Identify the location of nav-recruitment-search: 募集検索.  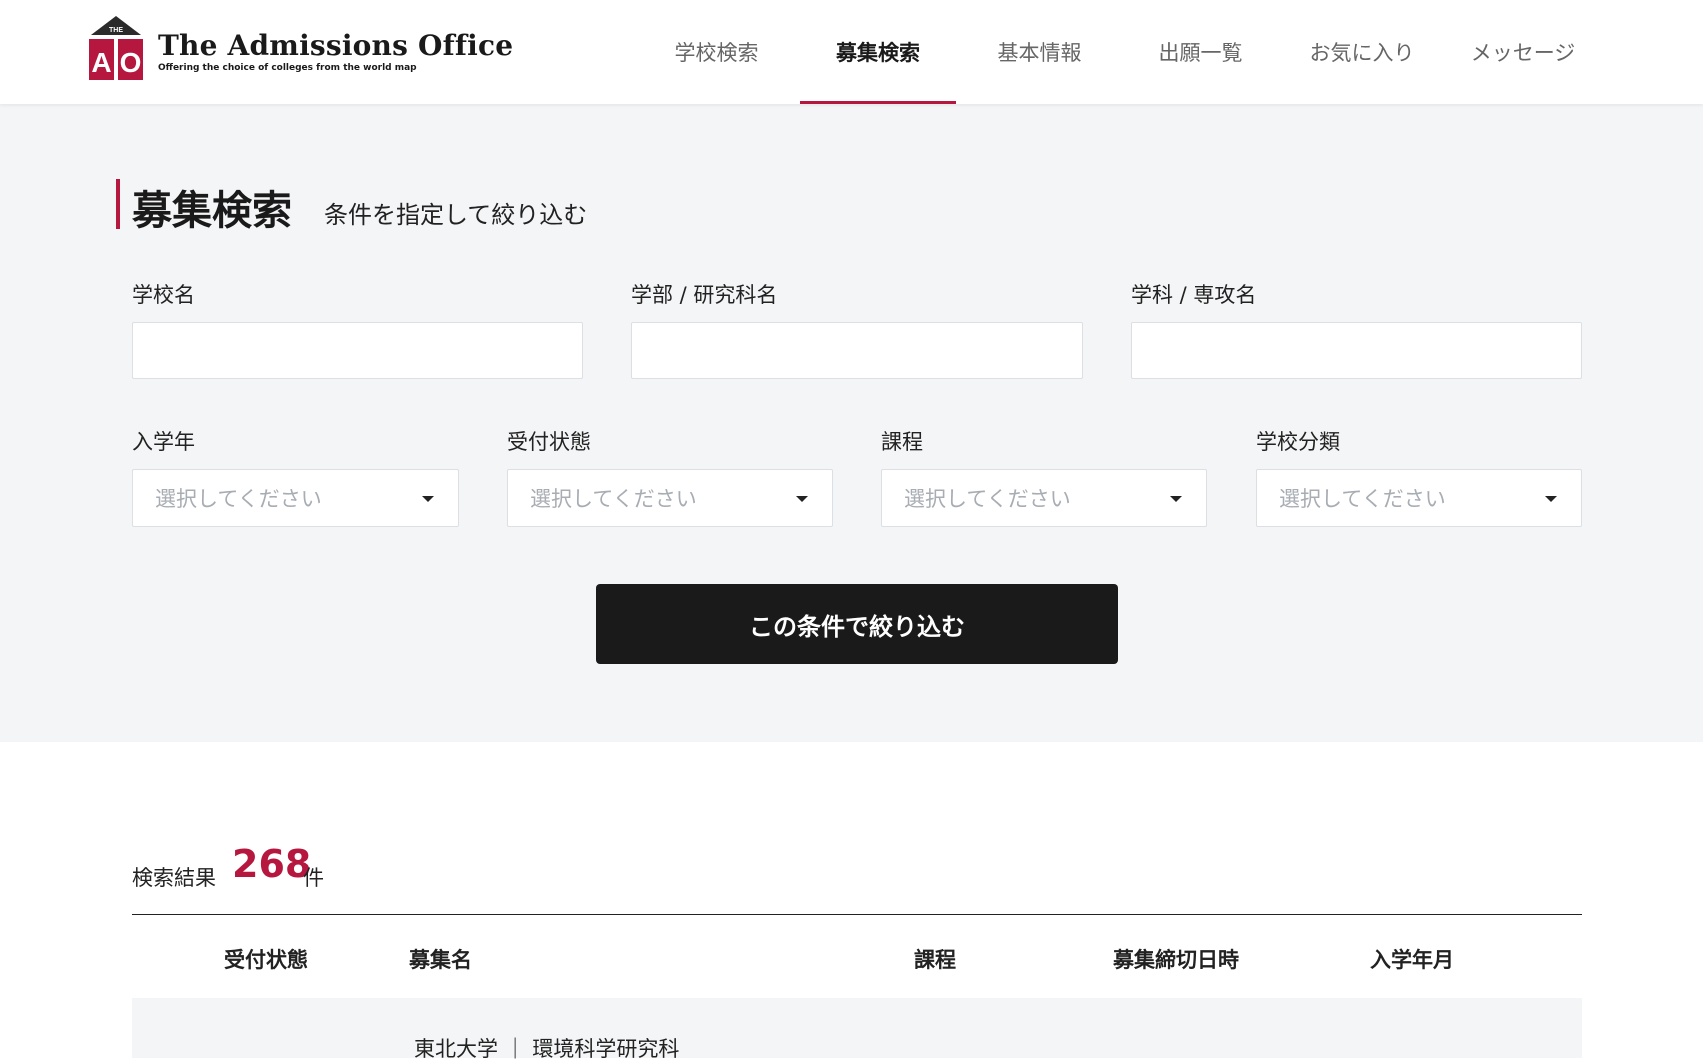
(878, 52).